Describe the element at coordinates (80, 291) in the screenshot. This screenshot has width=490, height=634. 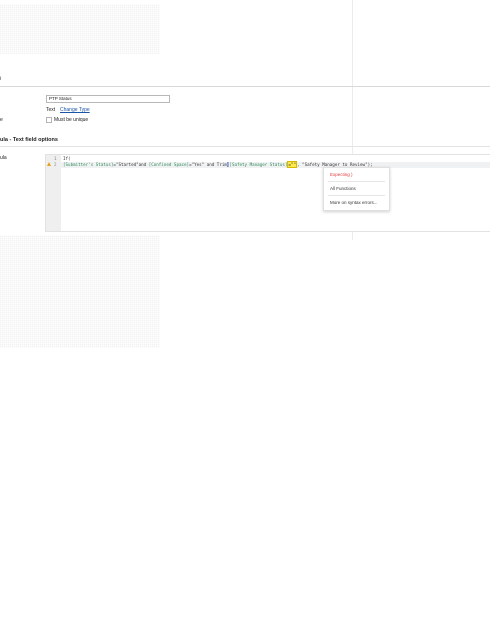
I see `background-pattern-bottom` at that location.